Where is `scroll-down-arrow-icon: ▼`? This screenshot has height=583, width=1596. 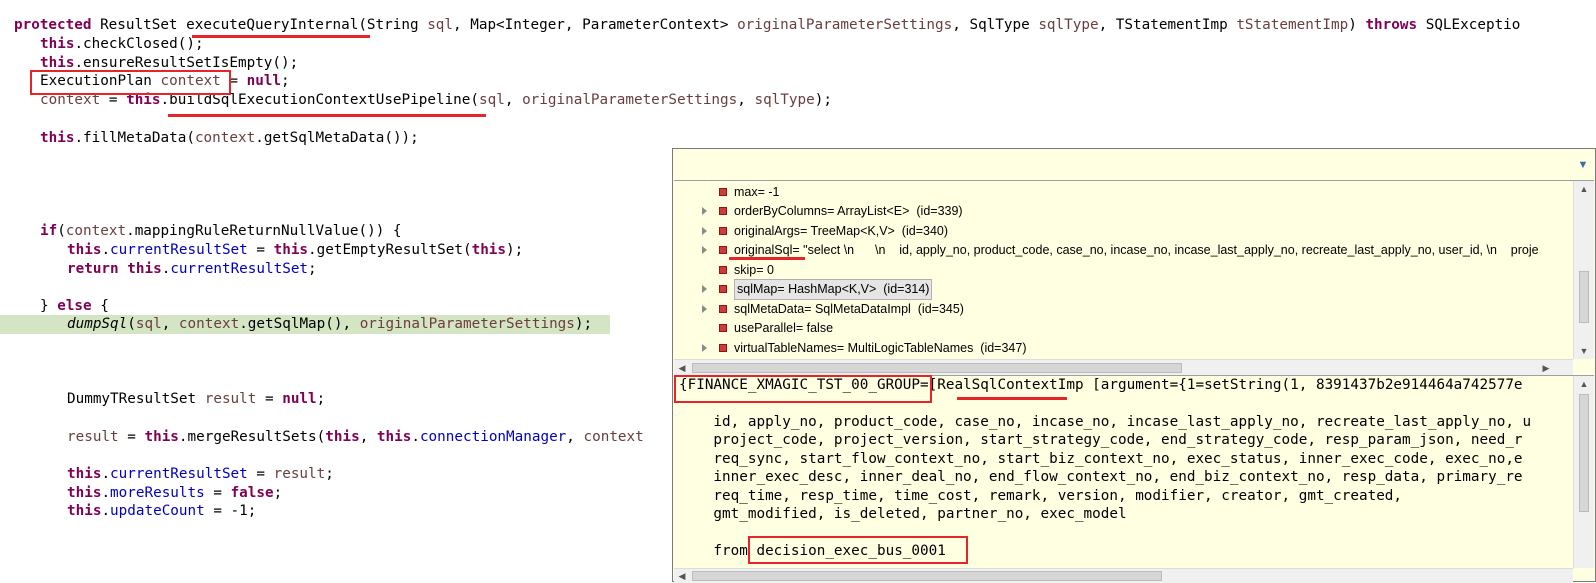 scroll-down-arrow-icon: ▼ is located at coordinates (1584, 351).